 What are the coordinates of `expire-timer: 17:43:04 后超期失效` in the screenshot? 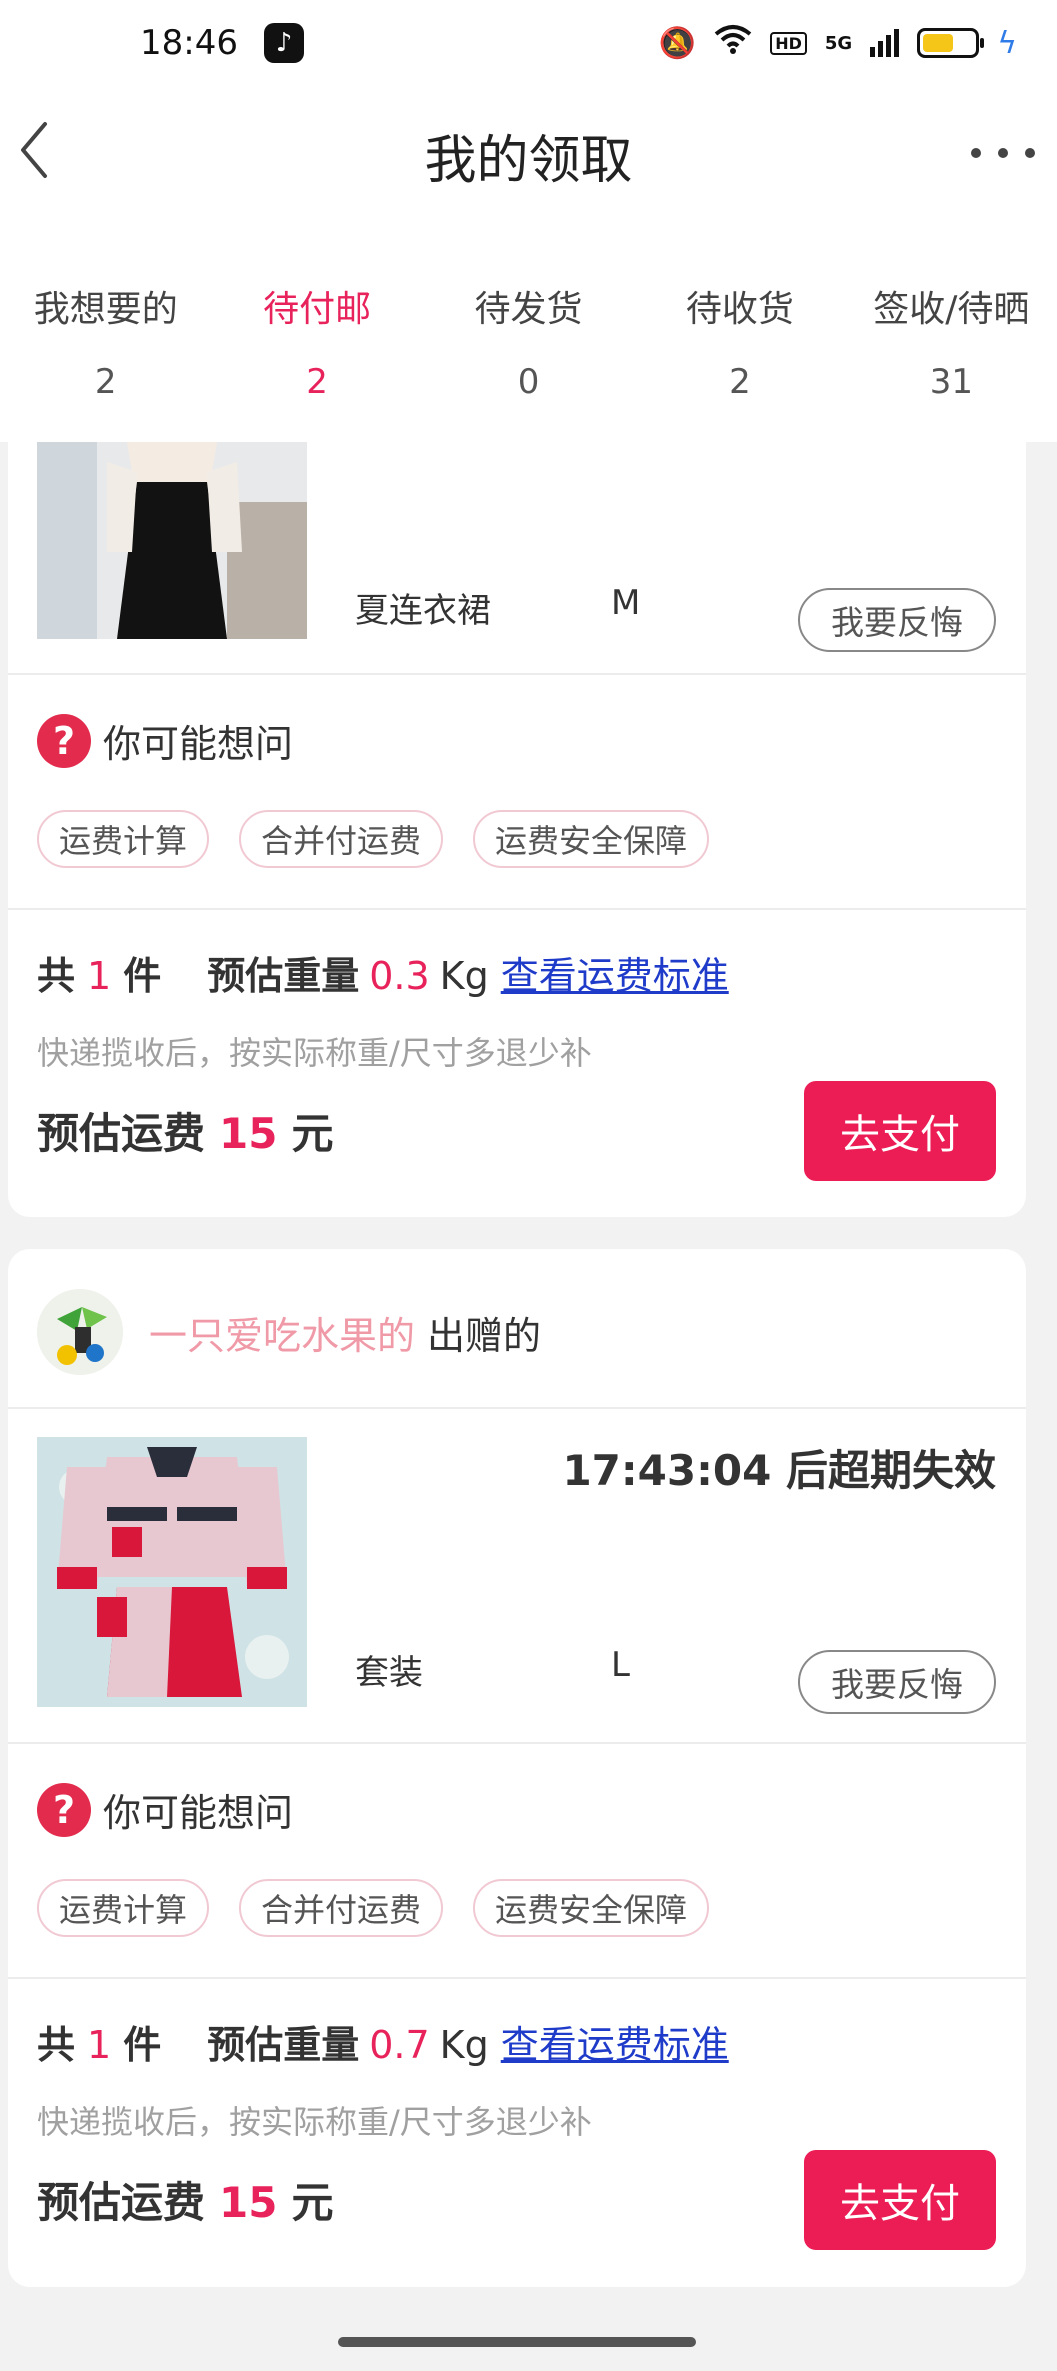 It's located at (779, 1470).